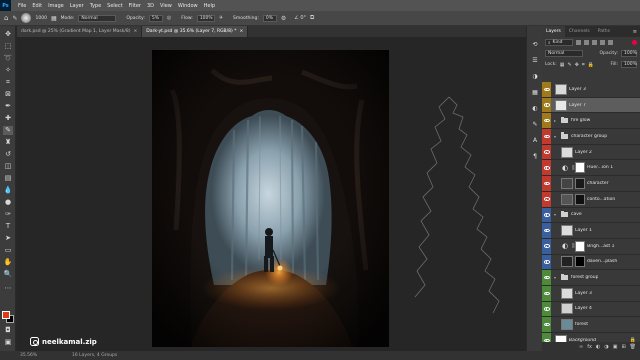  What do you see at coordinates (634, 42) in the screenshot?
I see `filter-toggle-icon` at bounding box center [634, 42].